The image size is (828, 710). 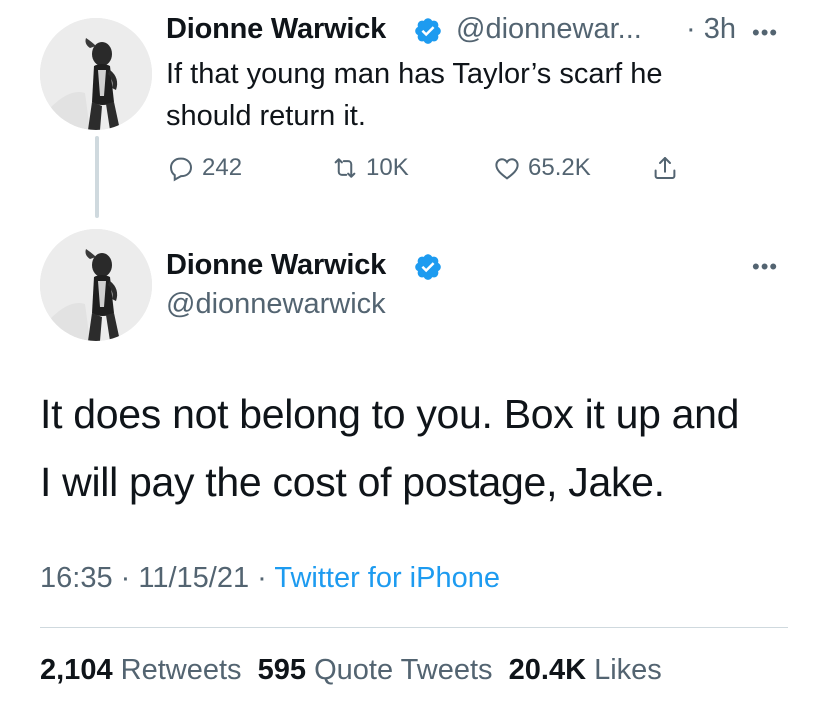 I want to click on quotes-stat: 595 Quote Tweets, so click(x=375, y=670).